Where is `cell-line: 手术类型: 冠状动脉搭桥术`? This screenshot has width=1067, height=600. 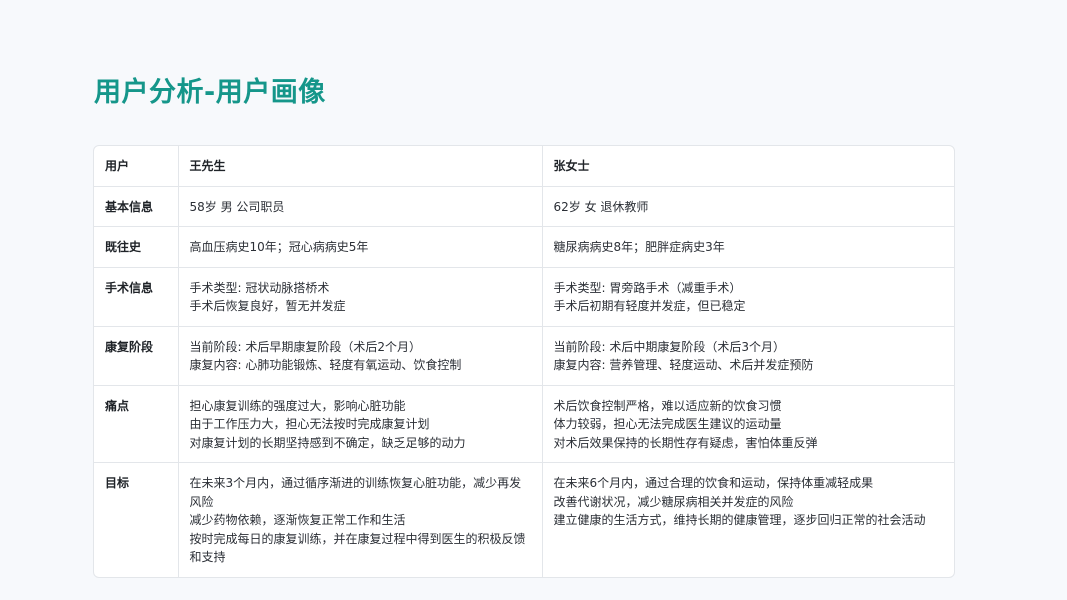
cell-line: 手术类型: 冠状动脉搭桥术 is located at coordinates (259, 287).